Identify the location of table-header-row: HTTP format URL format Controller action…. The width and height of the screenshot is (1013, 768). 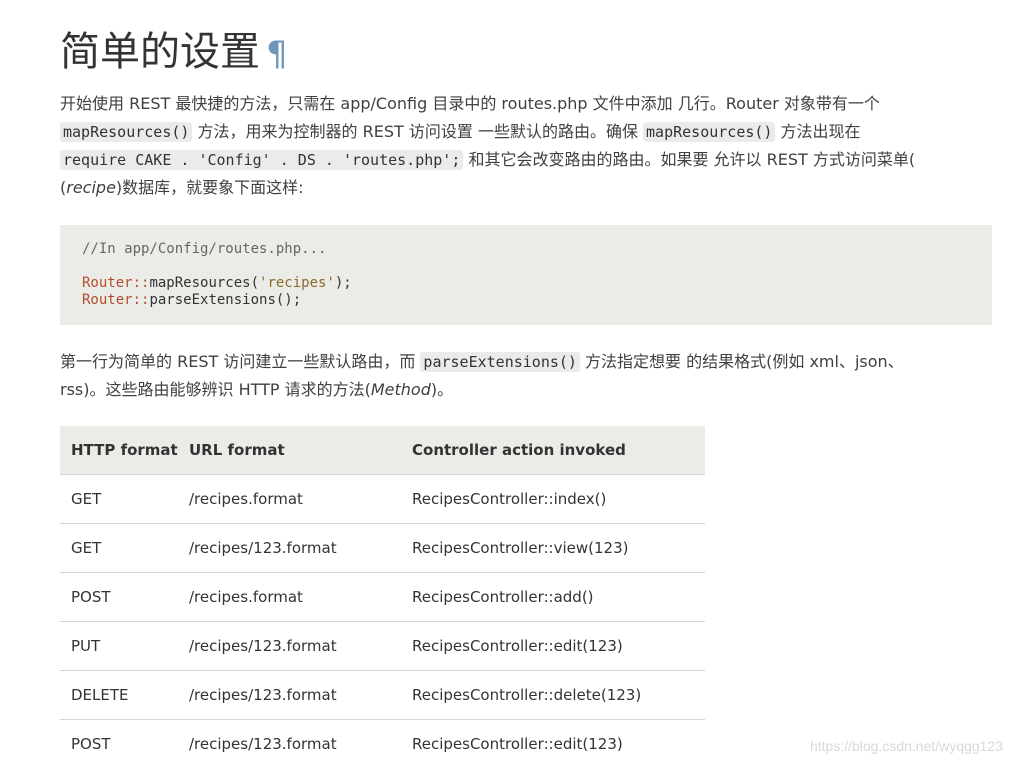
(382, 450).